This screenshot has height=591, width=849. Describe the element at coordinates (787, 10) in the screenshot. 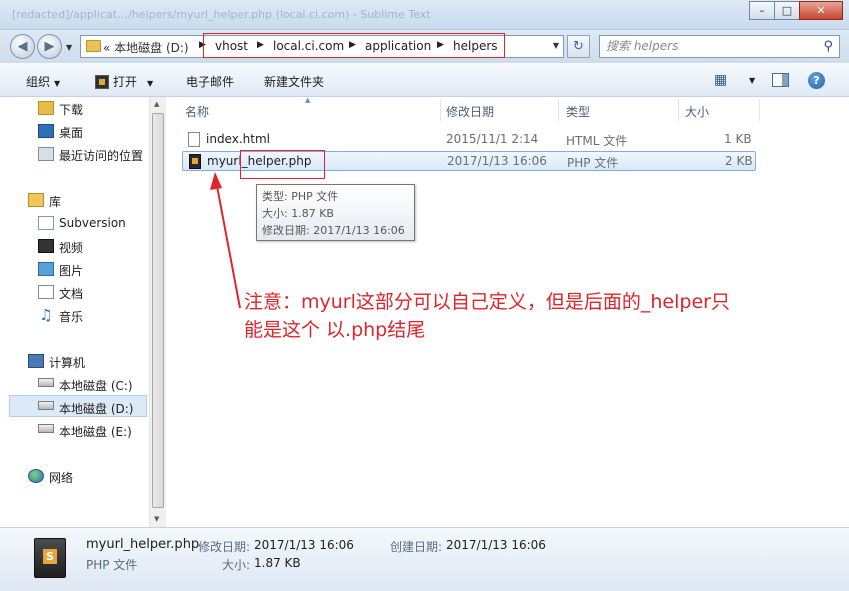

I see `maximize-button: □` at that location.